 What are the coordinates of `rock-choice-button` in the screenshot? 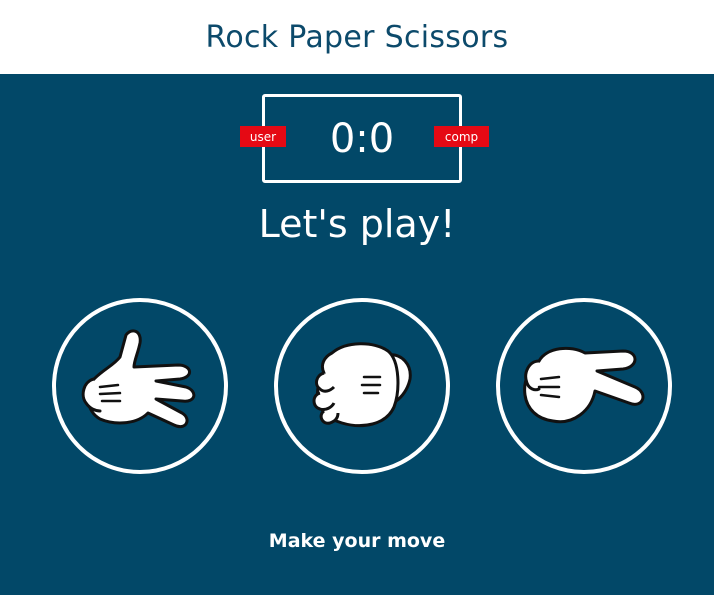 It's located at (362, 386).